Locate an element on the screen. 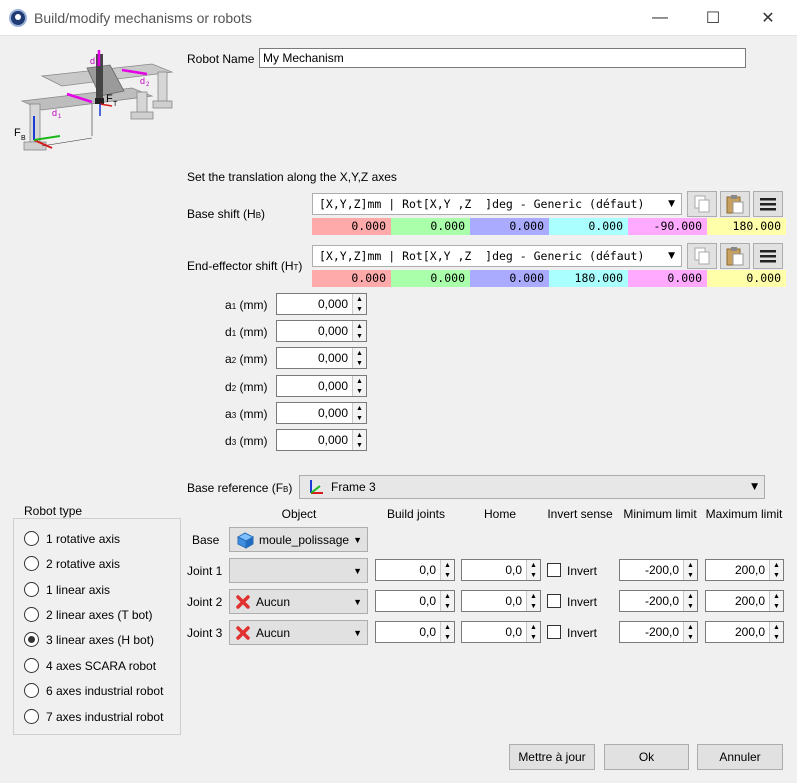 Image resolution: width=797 pixels, height=783 pixels. update-button: Mettre à jour is located at coordinates (552, 757).